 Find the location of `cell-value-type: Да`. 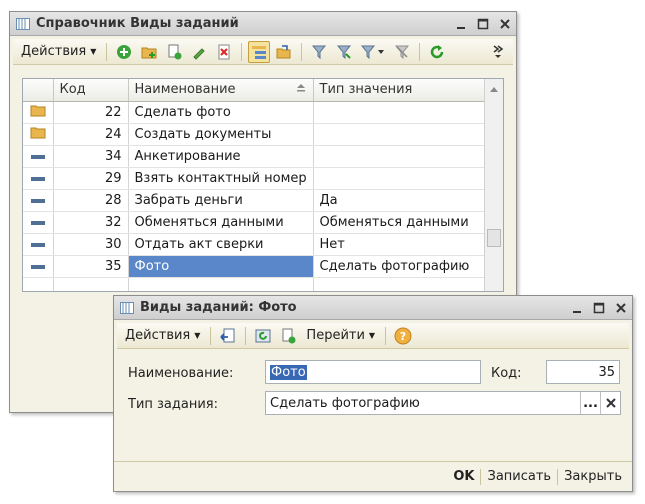

cell-value-type: Да is located at coordinates (403, 200).